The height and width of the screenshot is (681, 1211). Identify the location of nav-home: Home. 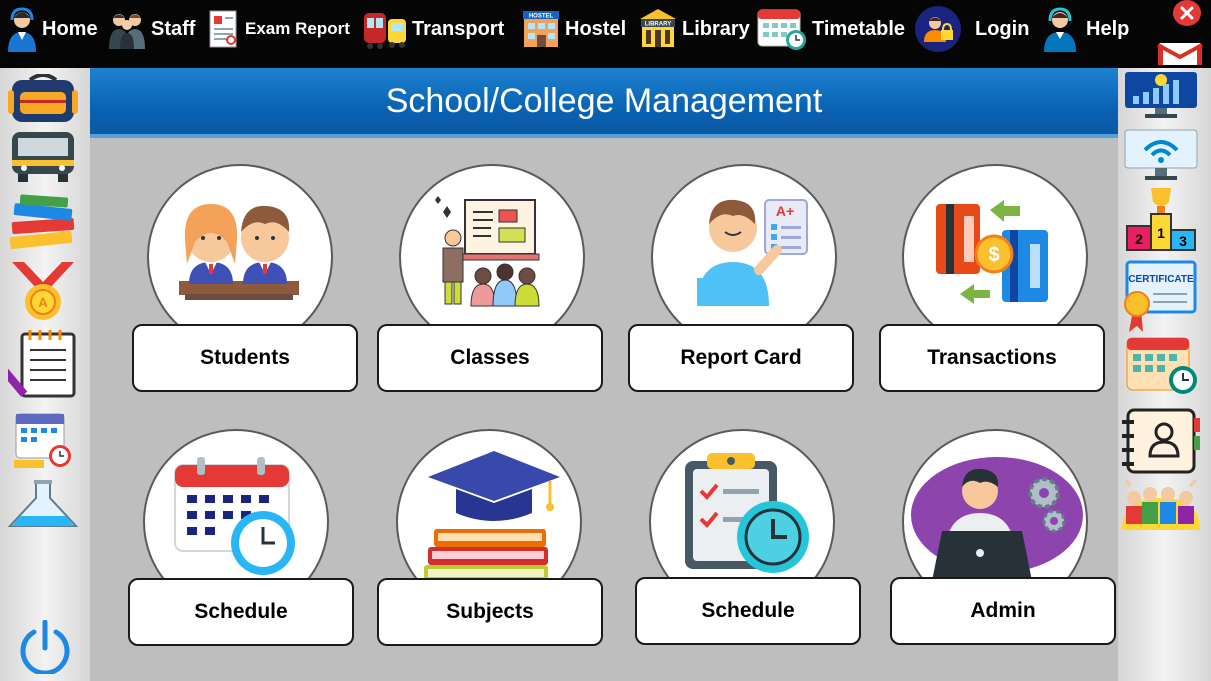
(52, 29).